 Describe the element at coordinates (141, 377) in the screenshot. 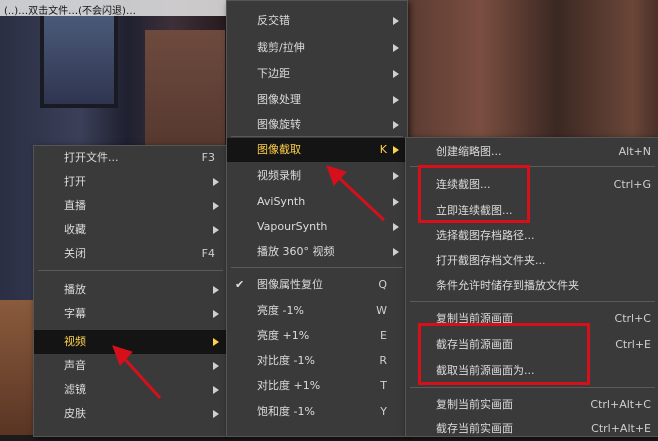

I see `arrow-video` at that location.